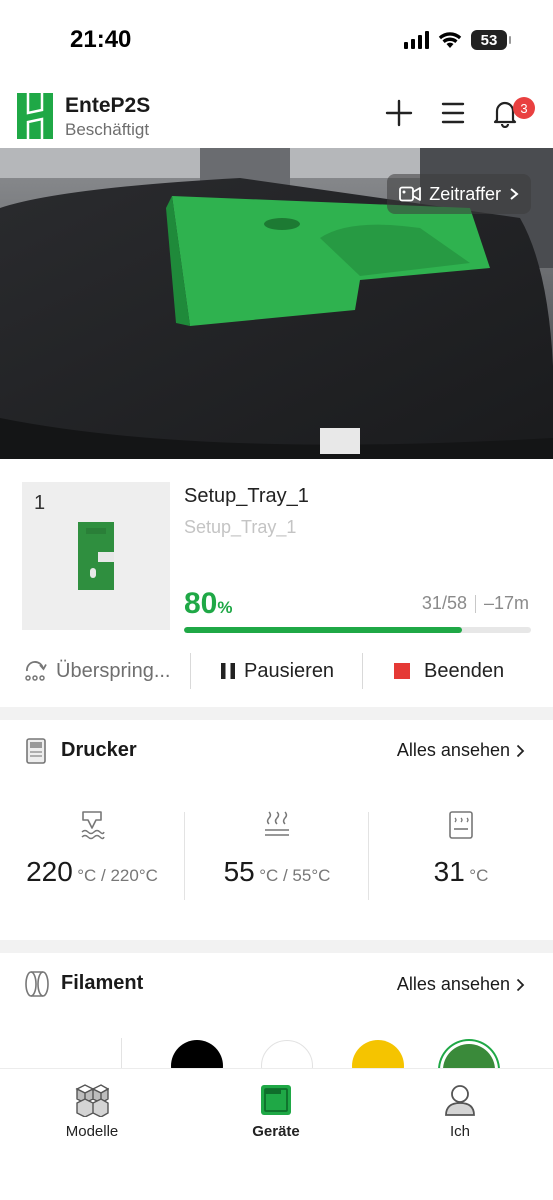 This screenshot has height=1200, width=553. Describe the element at coordinates (49, 871) in the screenshot. I see `nozzle-temp-value: 220` at that location.